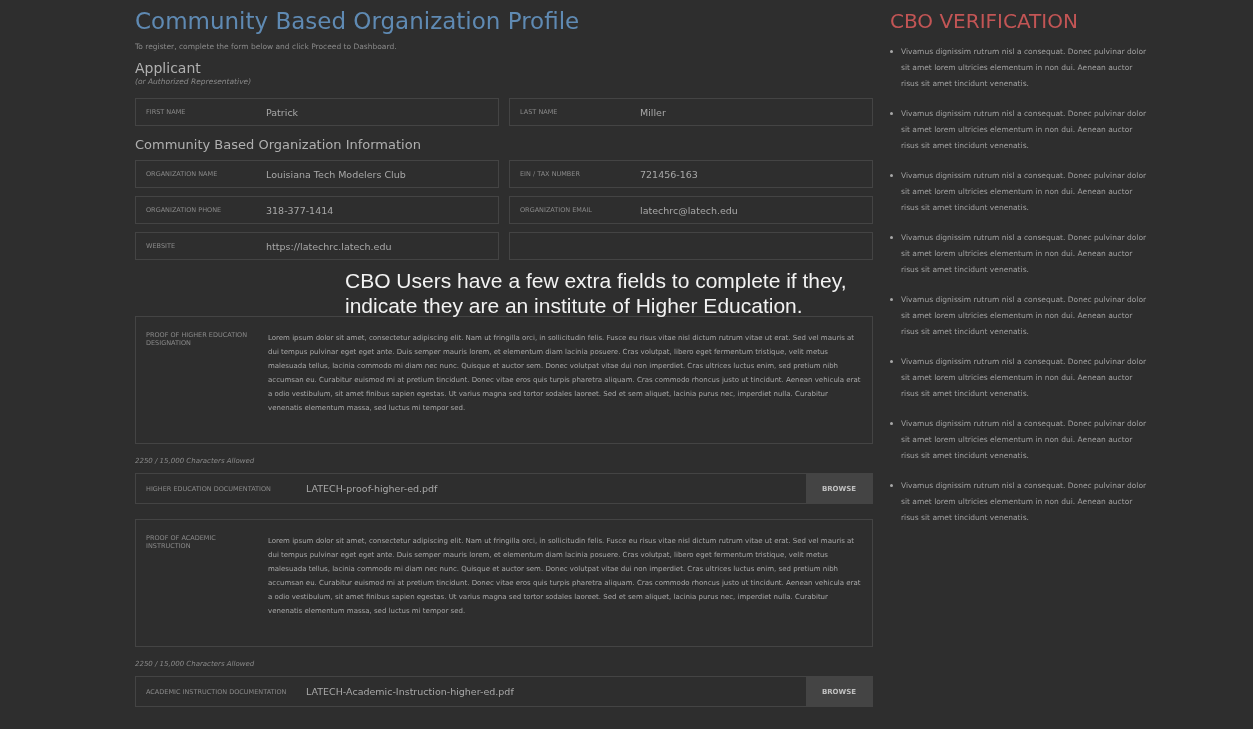  Describe the element at coordinates (336, 174) in the screenshot. I see `field-value: Louisiana Tech Modelers Club` at that location.